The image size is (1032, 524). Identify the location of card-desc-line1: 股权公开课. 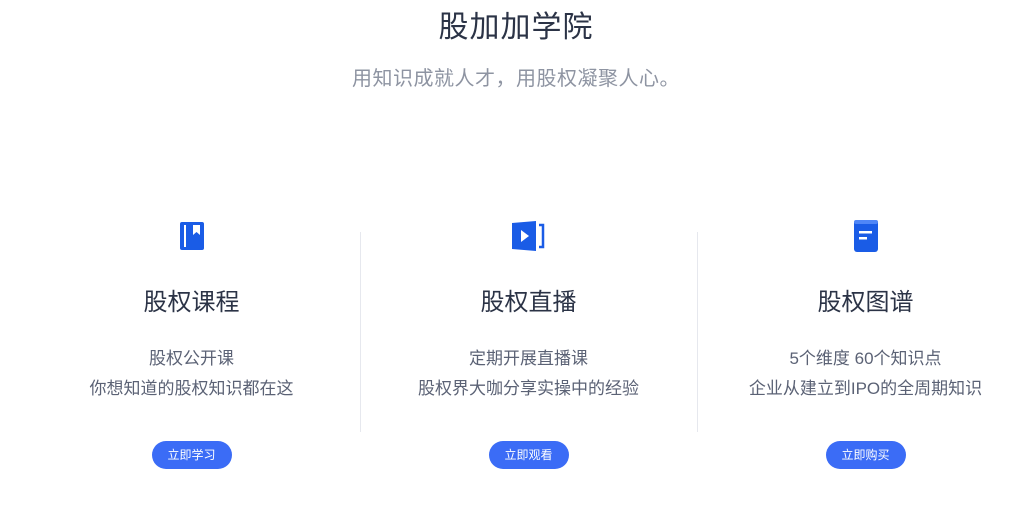
(191, 358).